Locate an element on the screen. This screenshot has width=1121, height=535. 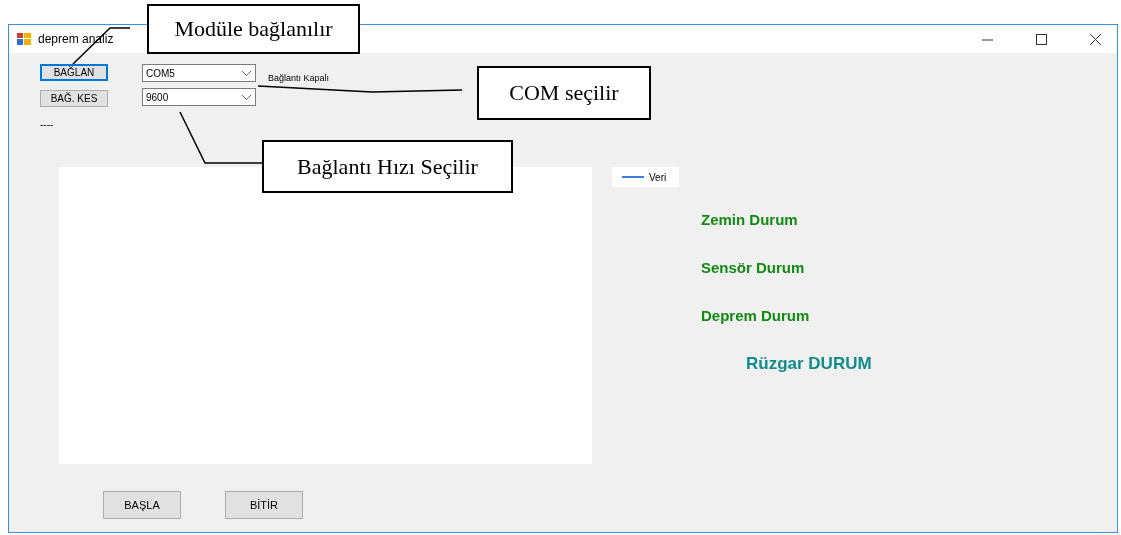
callout-box: Bağlantı Hızı Seçilir is located at coordinates (387, 166).